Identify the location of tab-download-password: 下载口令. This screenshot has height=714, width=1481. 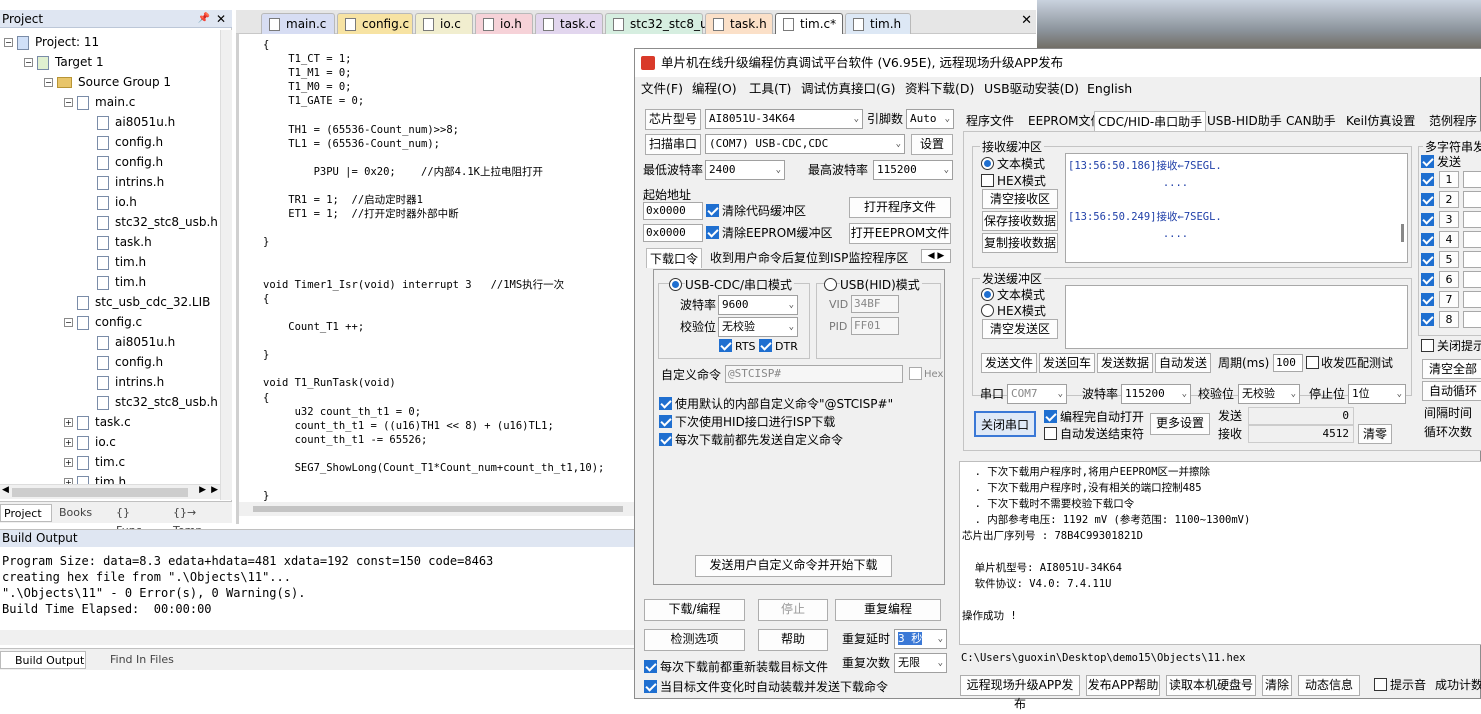
(674, 258).